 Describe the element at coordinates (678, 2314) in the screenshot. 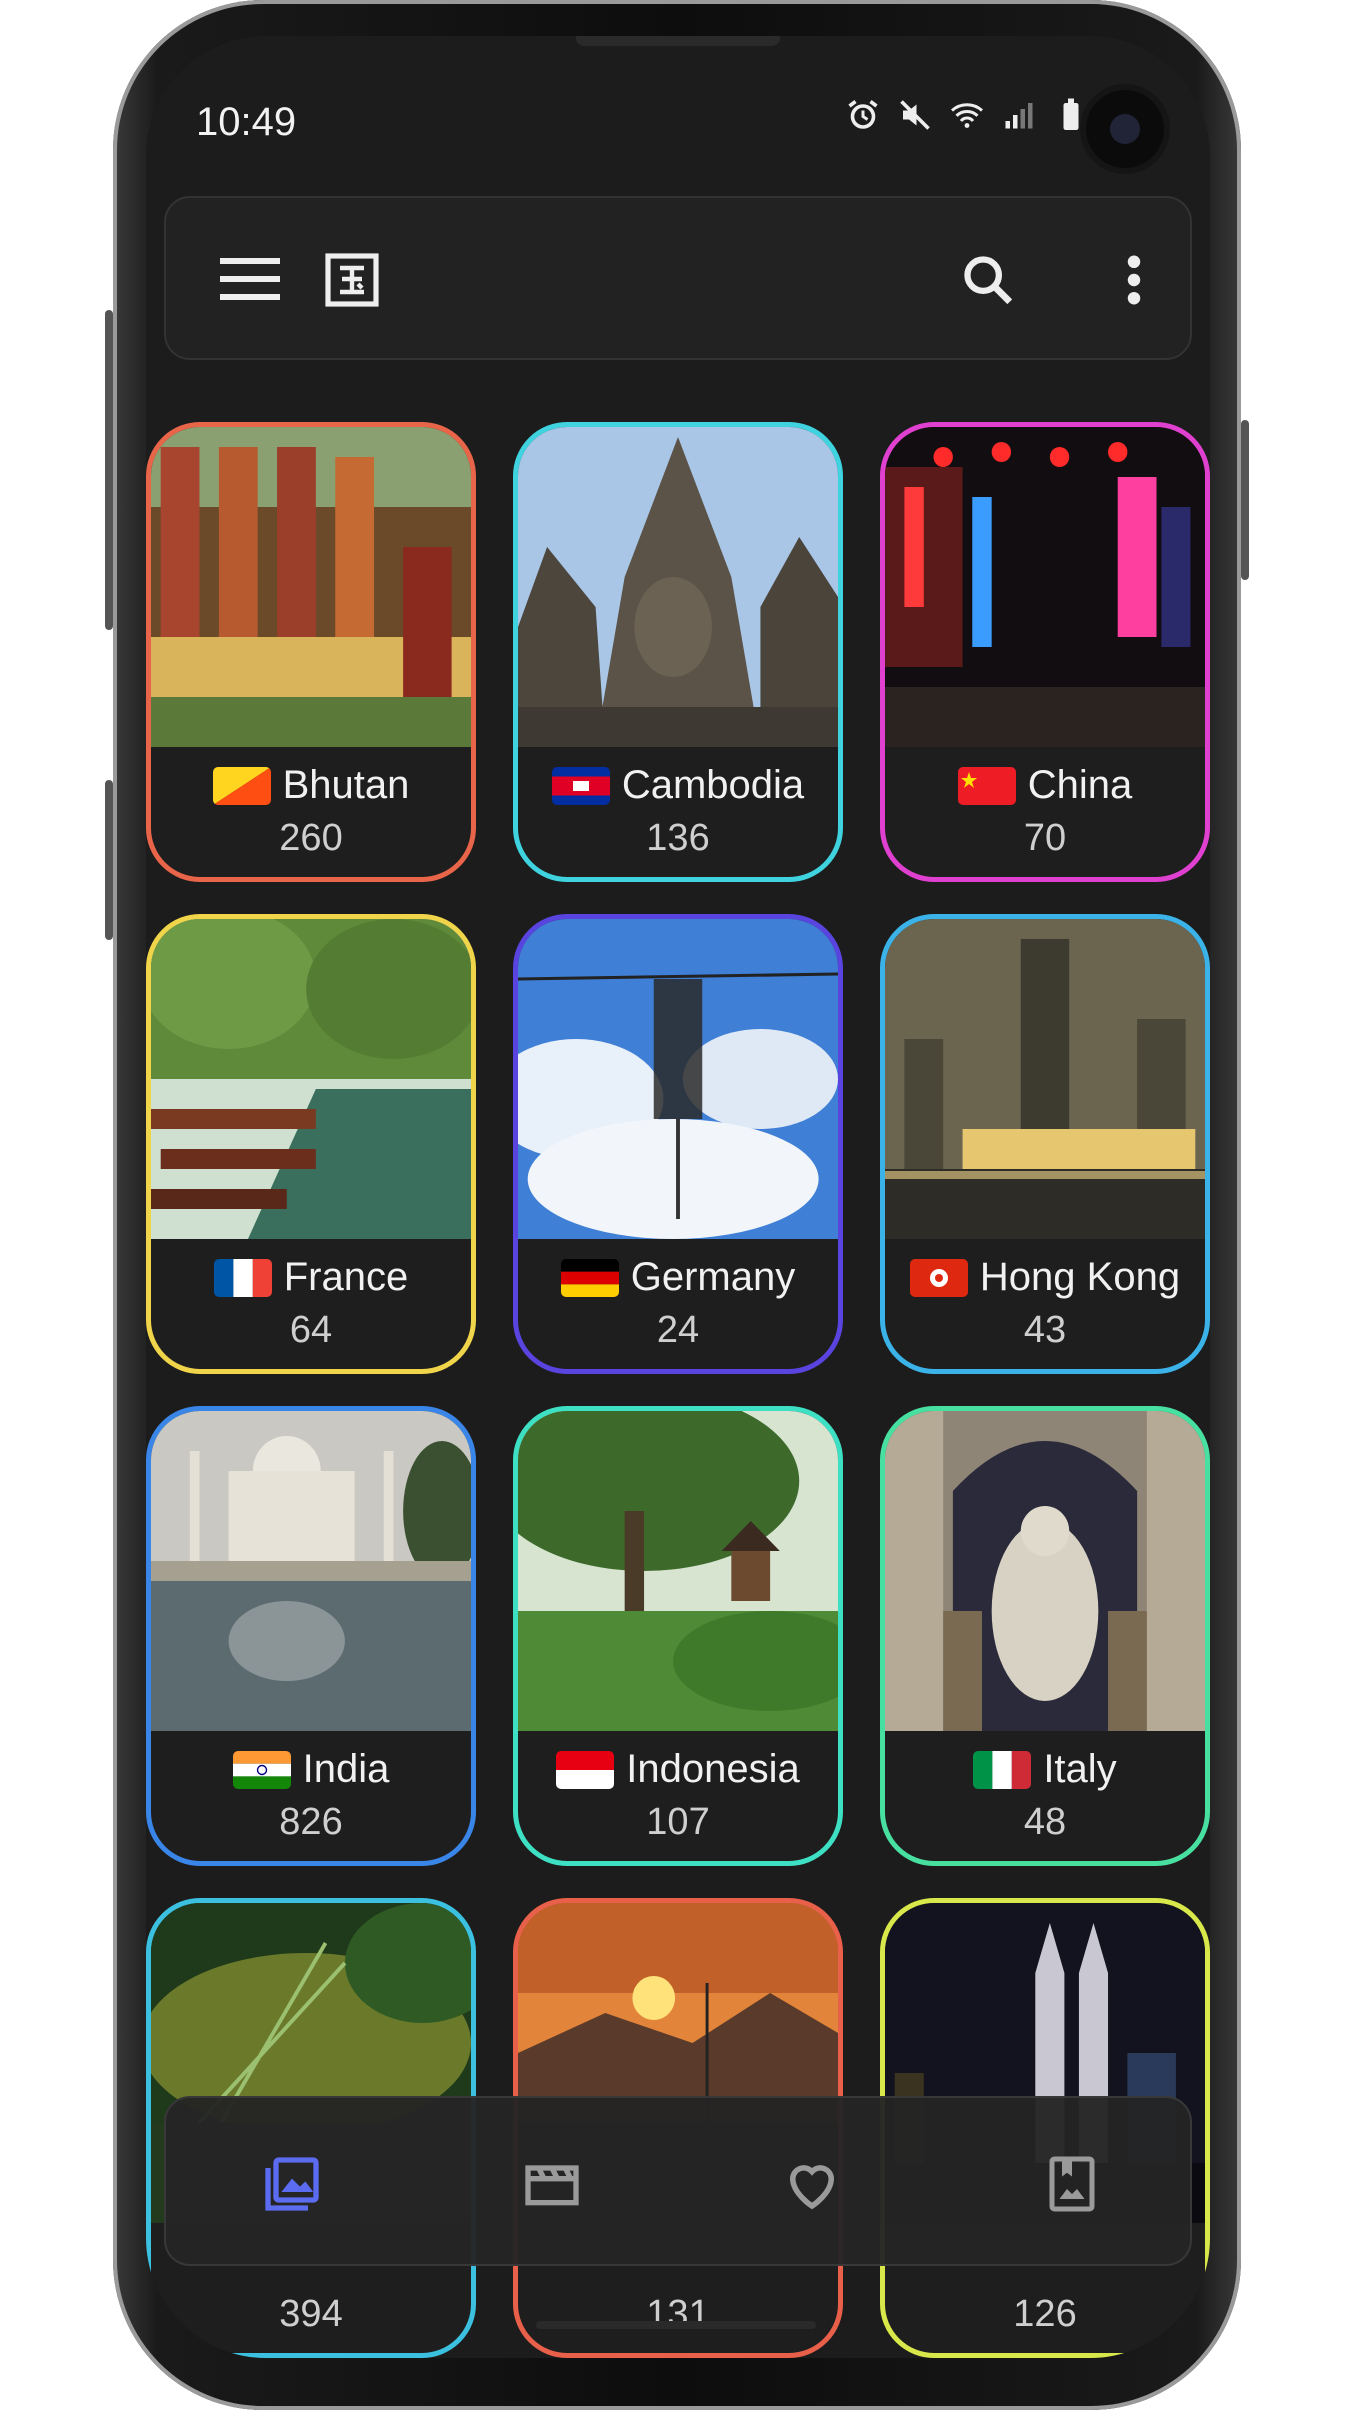

I see `photo-count: 131` at that location.